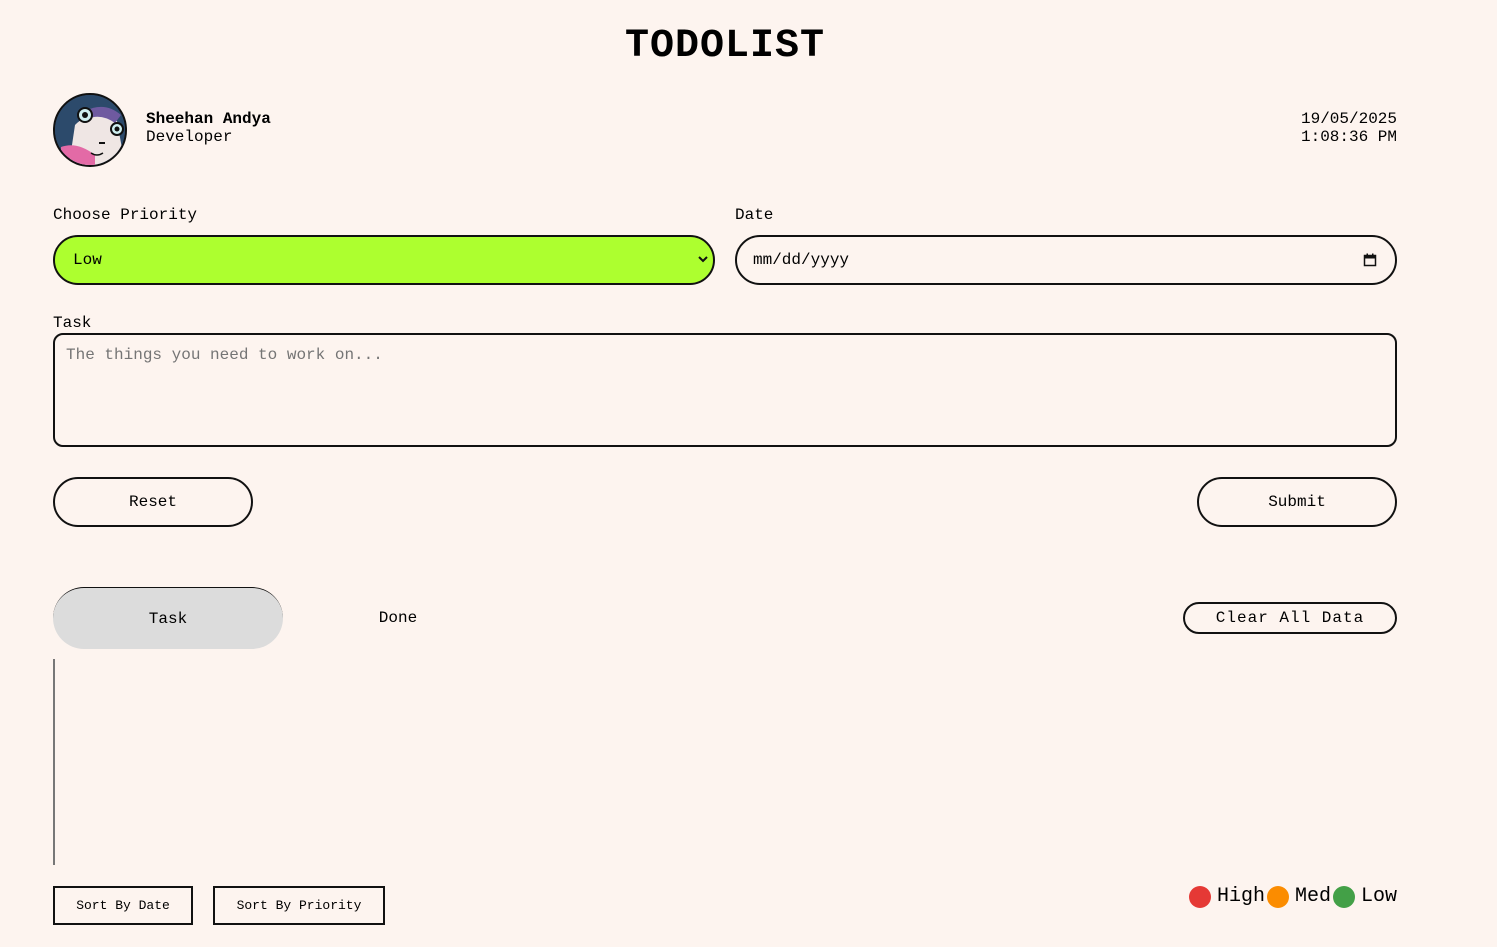 The image size is (1497, 947). Describe the element at coordinates (754, 215) in the screenshot. I see `date-label: Date` at that location.